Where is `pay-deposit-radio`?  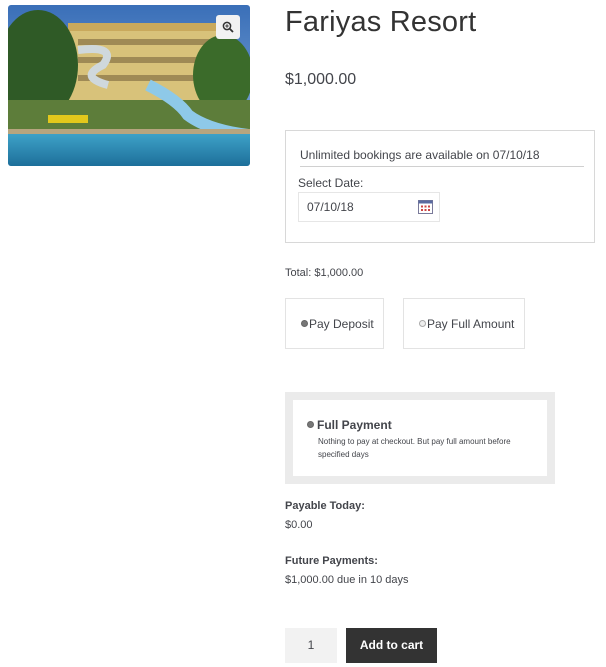 pay-deposit-radio is located at coordinates (304, 323).